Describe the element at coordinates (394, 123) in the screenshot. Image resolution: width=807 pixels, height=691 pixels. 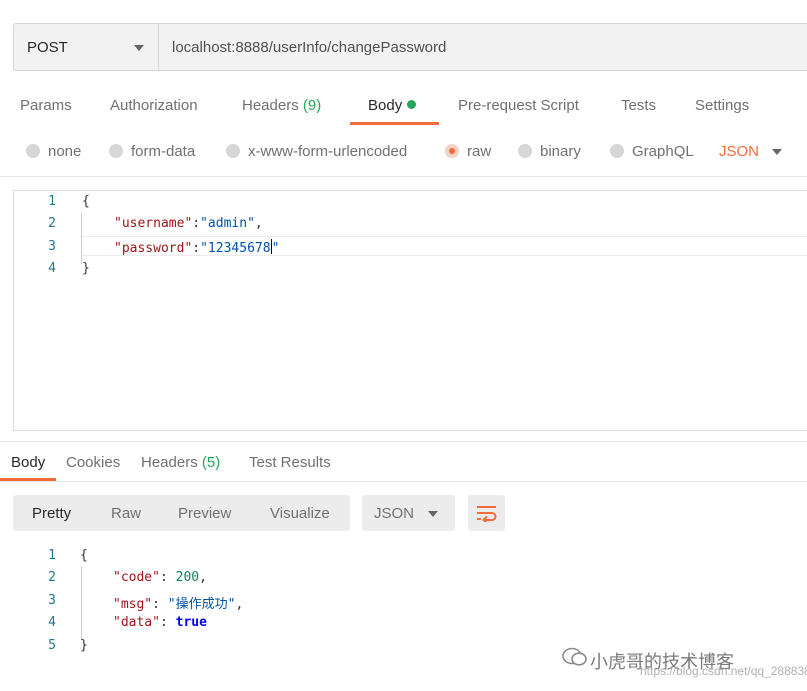
I see `active-tab-indicator` at that location.